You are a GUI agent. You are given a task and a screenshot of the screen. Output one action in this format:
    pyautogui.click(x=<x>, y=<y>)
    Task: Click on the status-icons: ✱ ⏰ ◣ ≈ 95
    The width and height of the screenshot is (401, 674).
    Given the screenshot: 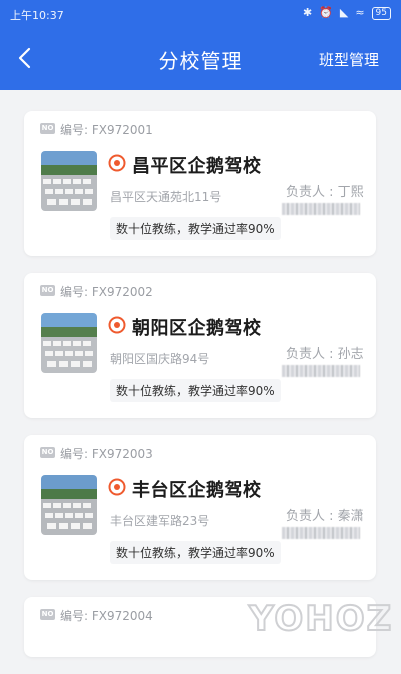 What is the action you would take?
    pyautogui.click(x=347, y=13)
    